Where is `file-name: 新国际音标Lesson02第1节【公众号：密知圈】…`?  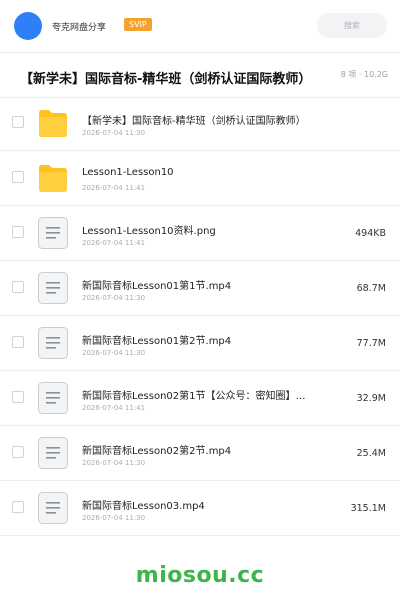 file-name: 新国际音标Lesson02第1节【公众号：密知圈】… is located at coordinates (194, 396).